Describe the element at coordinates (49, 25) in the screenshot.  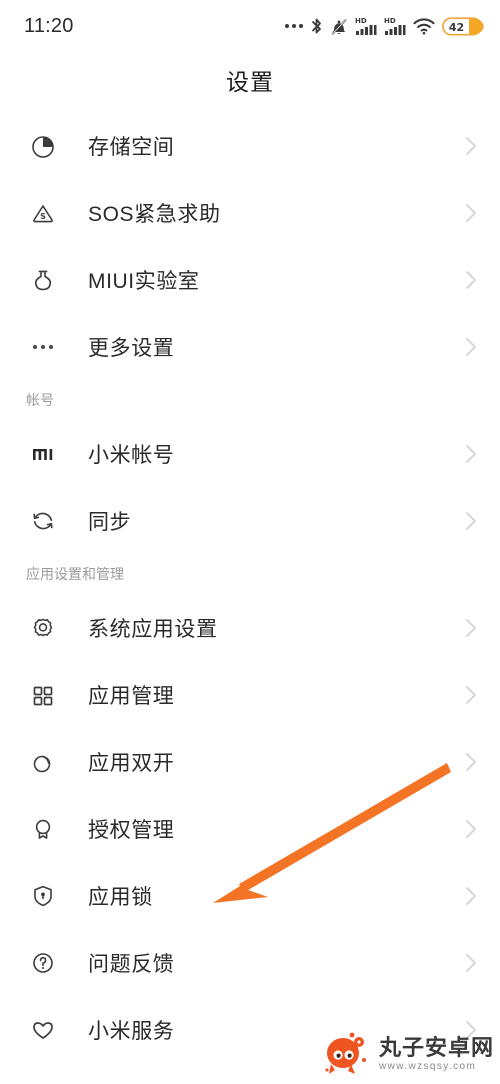
I see `status-bar-clock: 11:20` at that location.